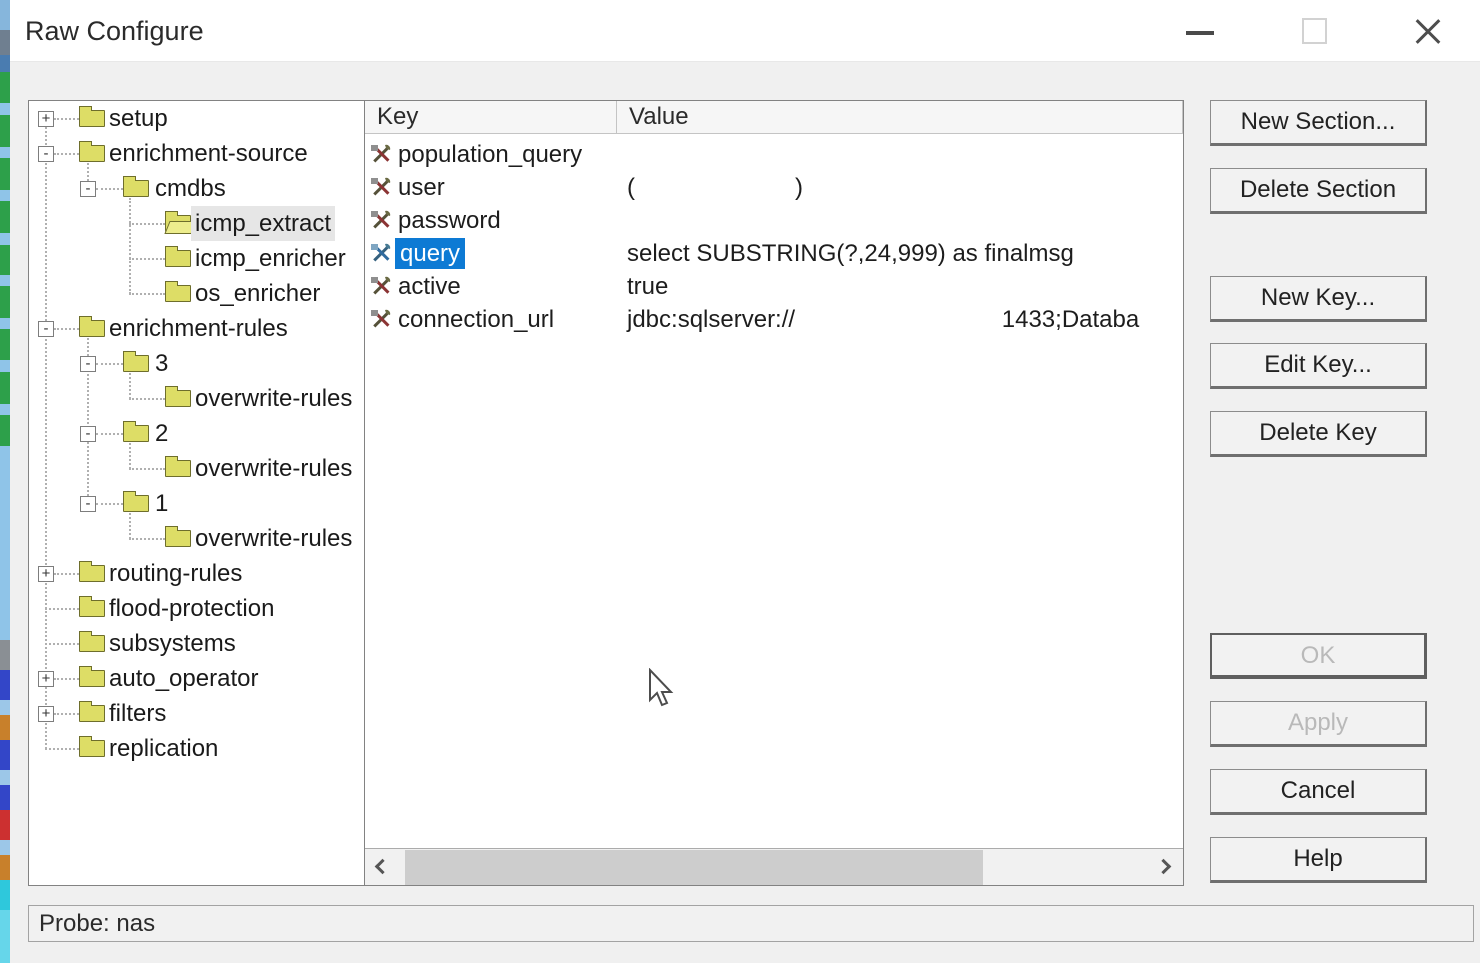  I want to click on tree-item-icmp-enricher: icmp_enricher, so click(208, 258).